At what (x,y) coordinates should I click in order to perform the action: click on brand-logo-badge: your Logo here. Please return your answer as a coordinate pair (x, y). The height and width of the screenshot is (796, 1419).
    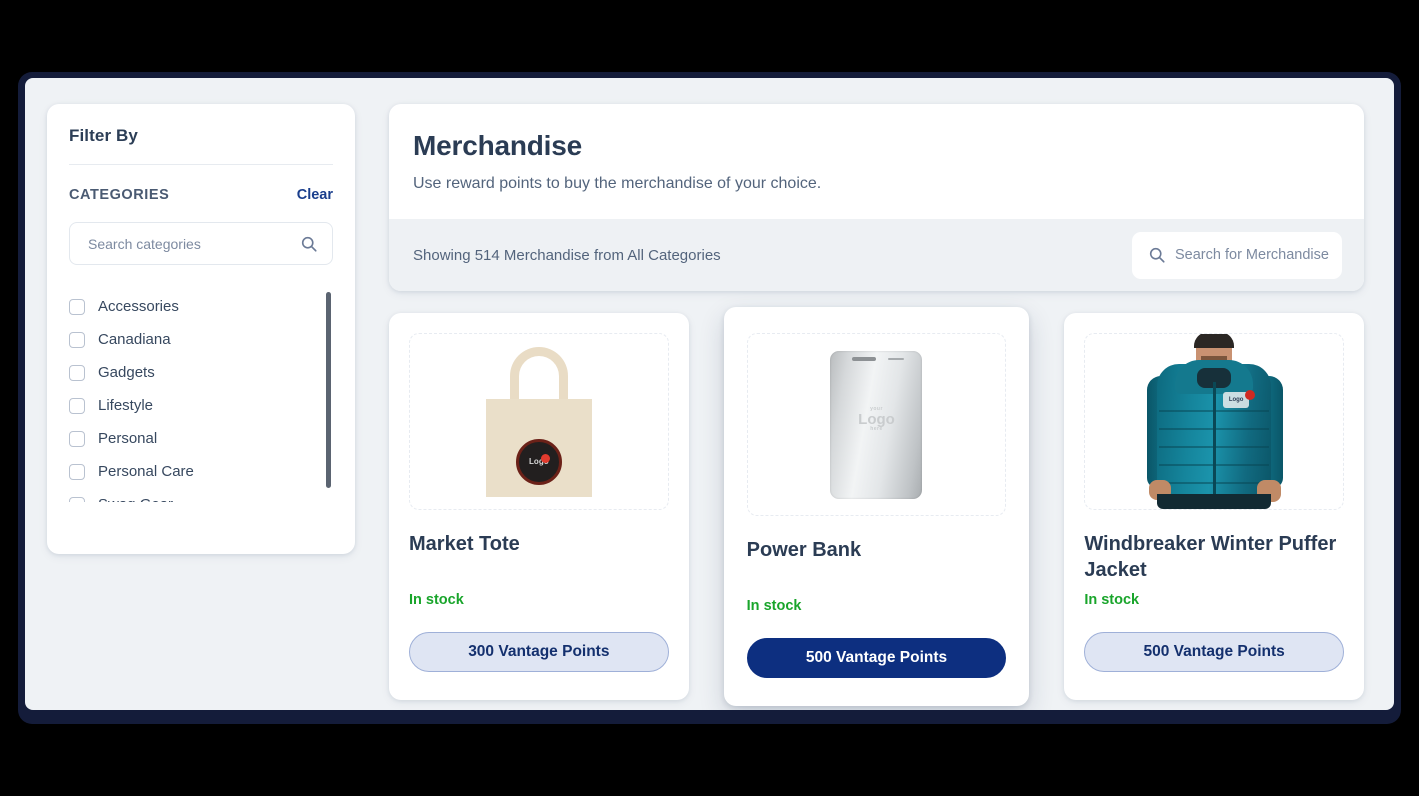
    Looking at the image, I should click on (876, 418).